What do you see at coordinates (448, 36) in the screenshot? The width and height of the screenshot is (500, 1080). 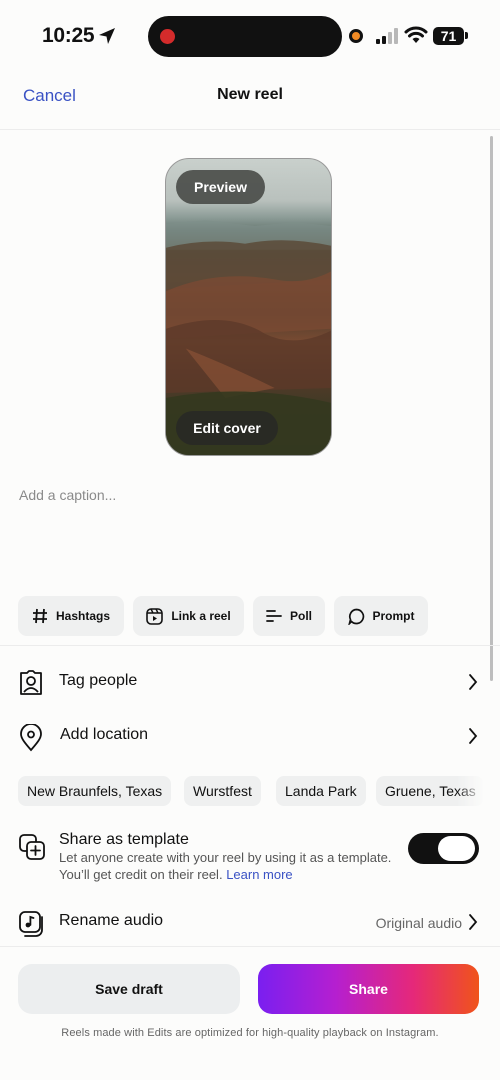 I see `battery-icon: 71` at bounding box center [448, 36].